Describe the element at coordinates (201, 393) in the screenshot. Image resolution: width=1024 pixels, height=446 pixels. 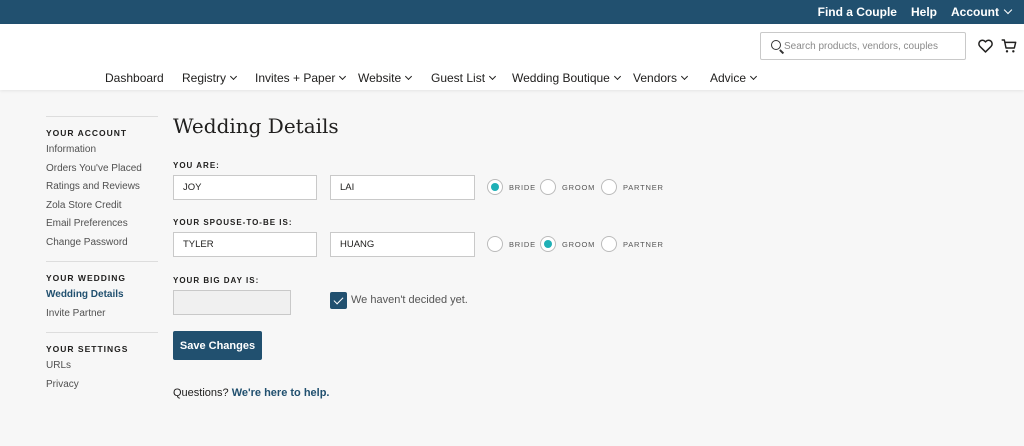
I see `questions-text: Questions?` at that location.